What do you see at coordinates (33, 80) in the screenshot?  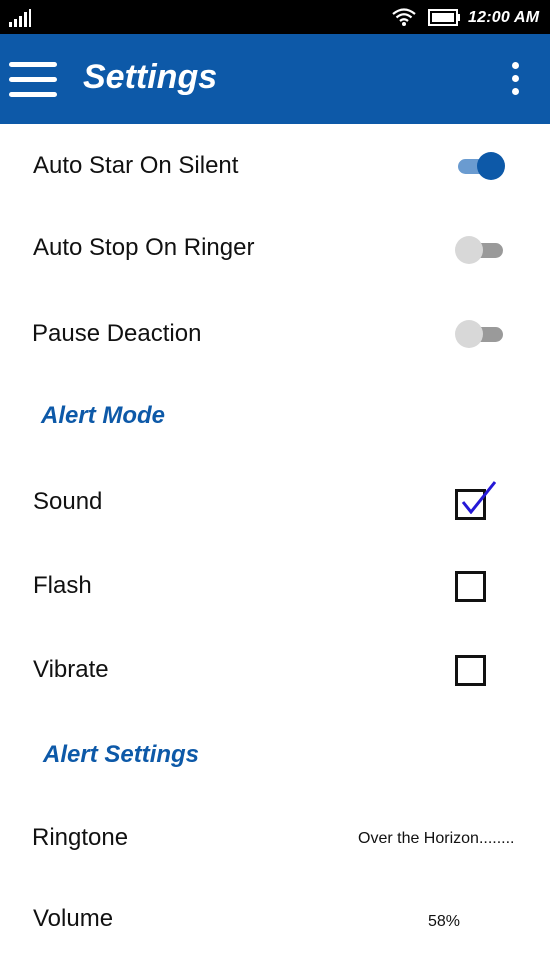 I see `hamburger-menu-icon` at bounding box center [33, 80].